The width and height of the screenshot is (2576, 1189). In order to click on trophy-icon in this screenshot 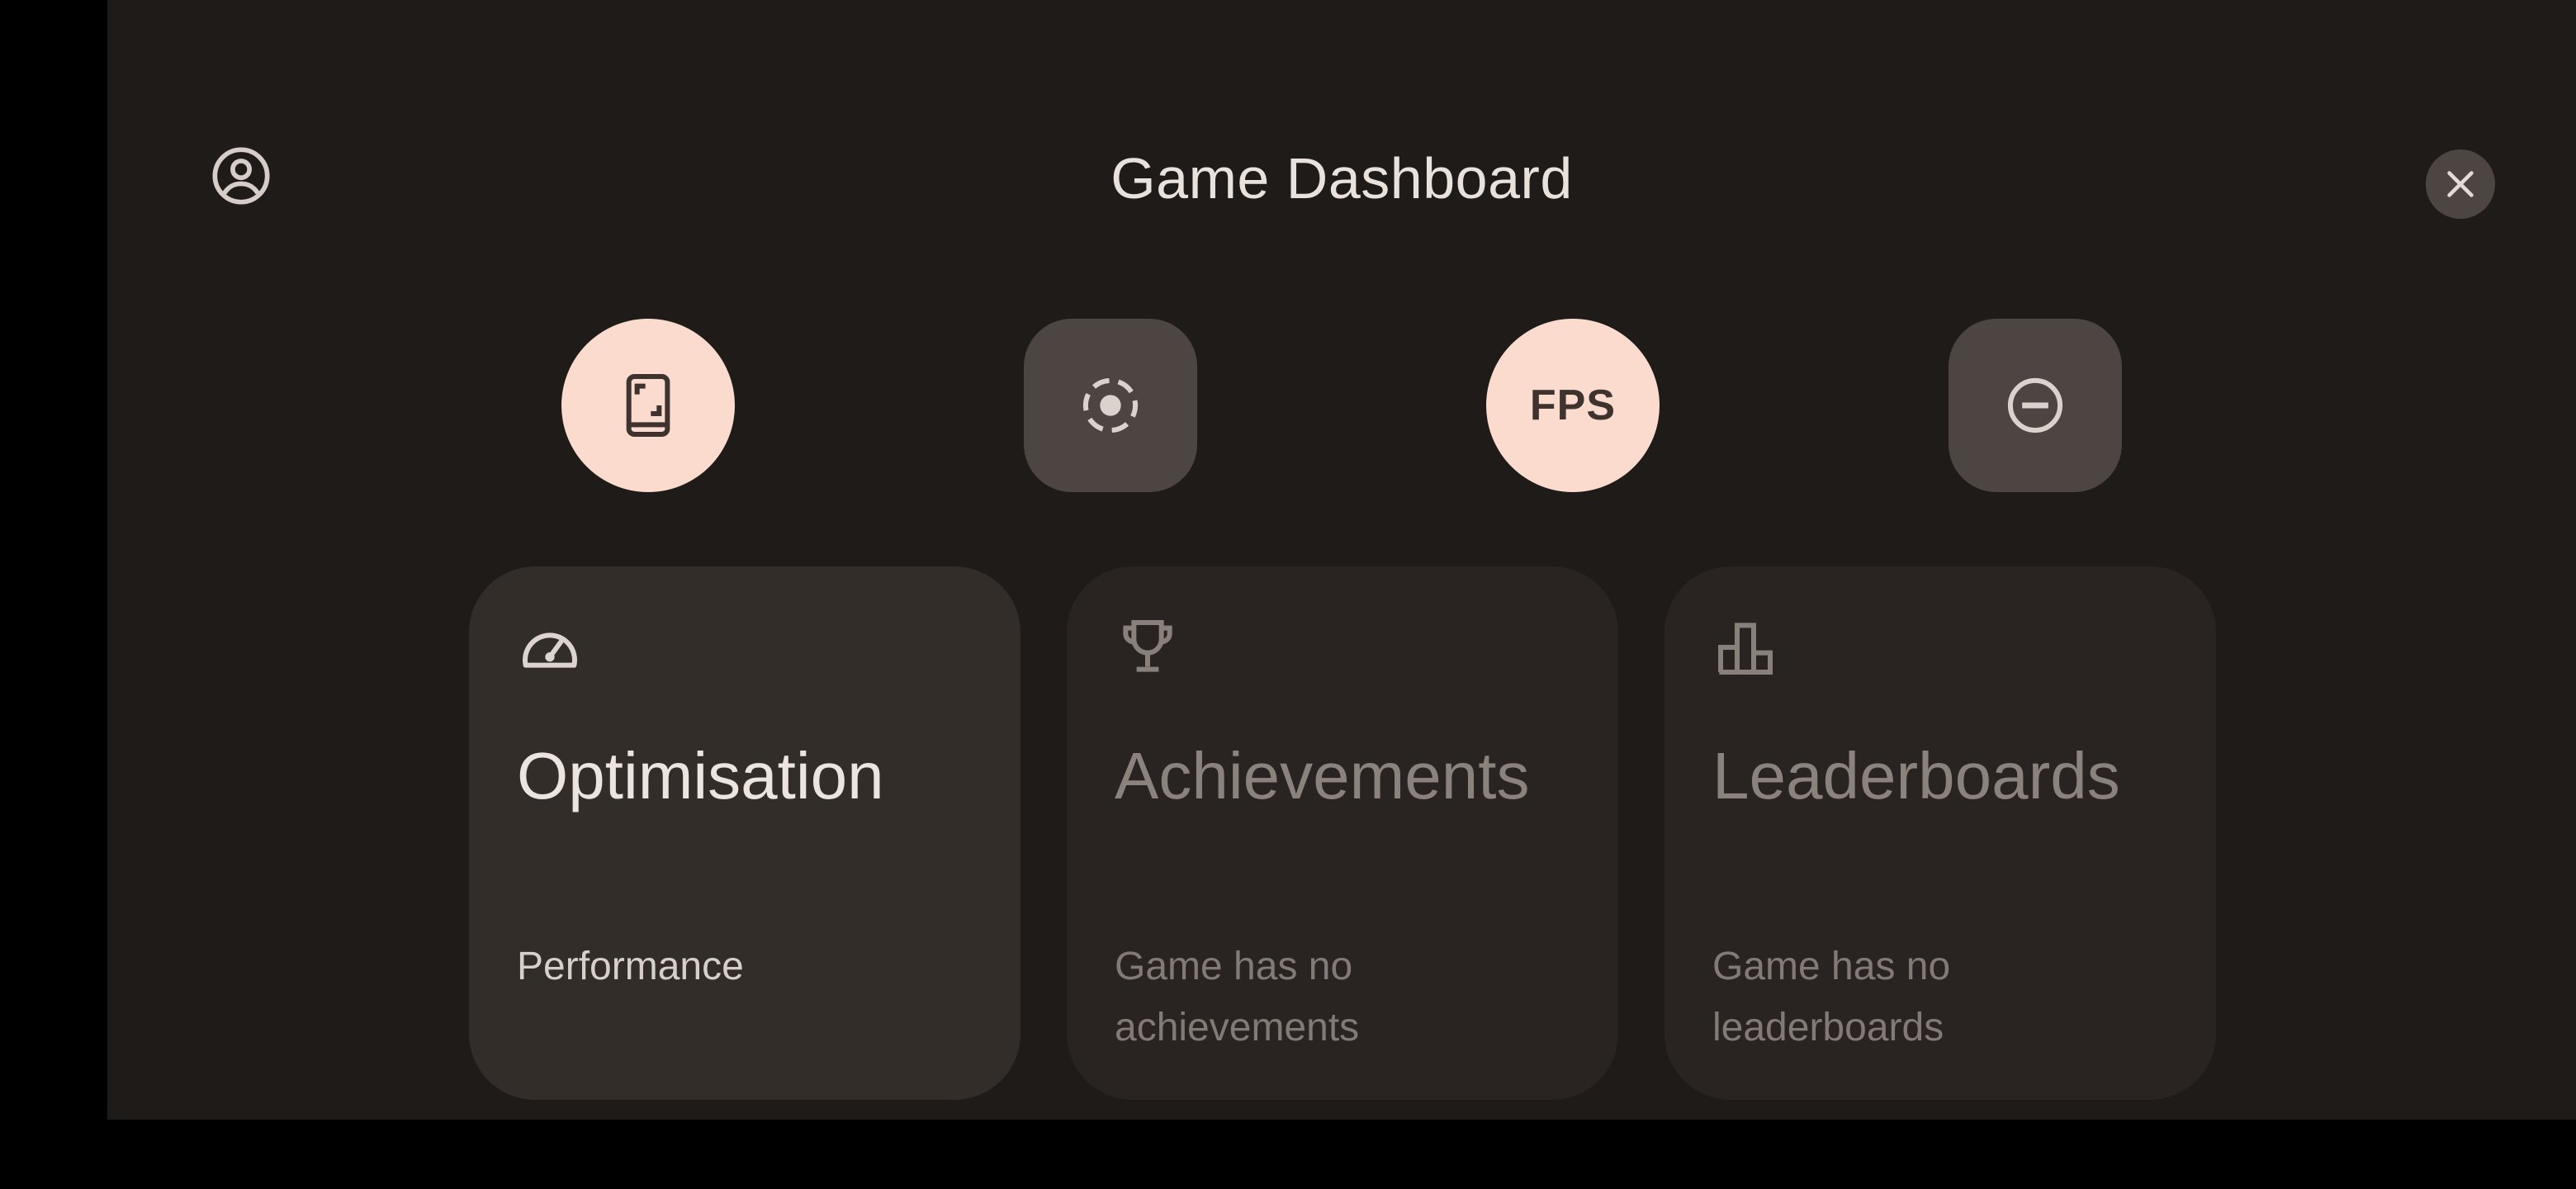, I will do `click(1147, 646)`.